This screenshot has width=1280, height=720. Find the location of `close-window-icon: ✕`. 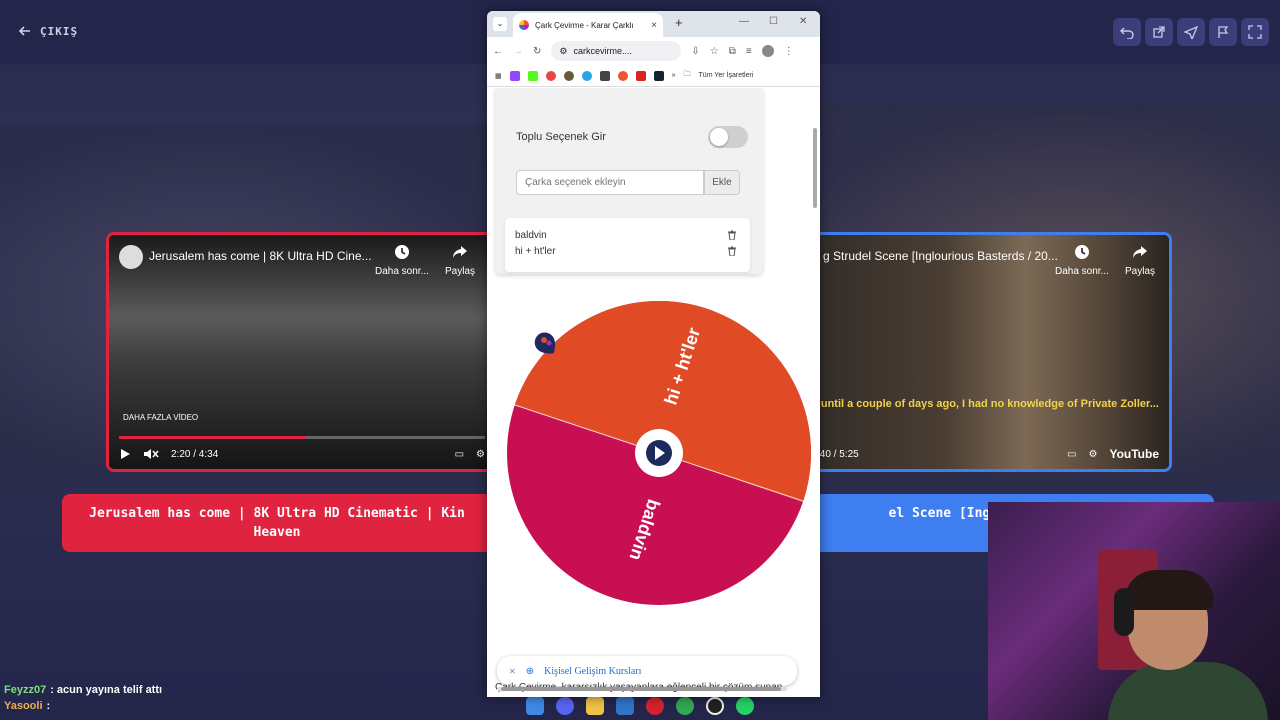

close-window-icon: ✕ is located at coordinates (803, 21).